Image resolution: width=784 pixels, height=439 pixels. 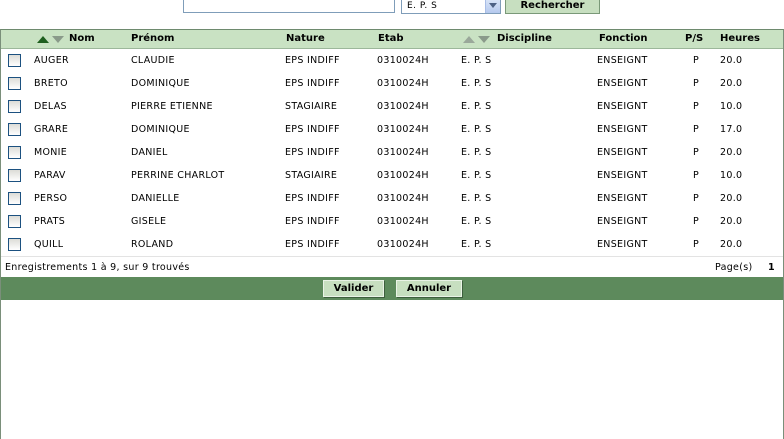 What do you see at coordinates (552, 7) in the screenshot?
I see `search-button: Rechercher` at bounding box center [552, 7].